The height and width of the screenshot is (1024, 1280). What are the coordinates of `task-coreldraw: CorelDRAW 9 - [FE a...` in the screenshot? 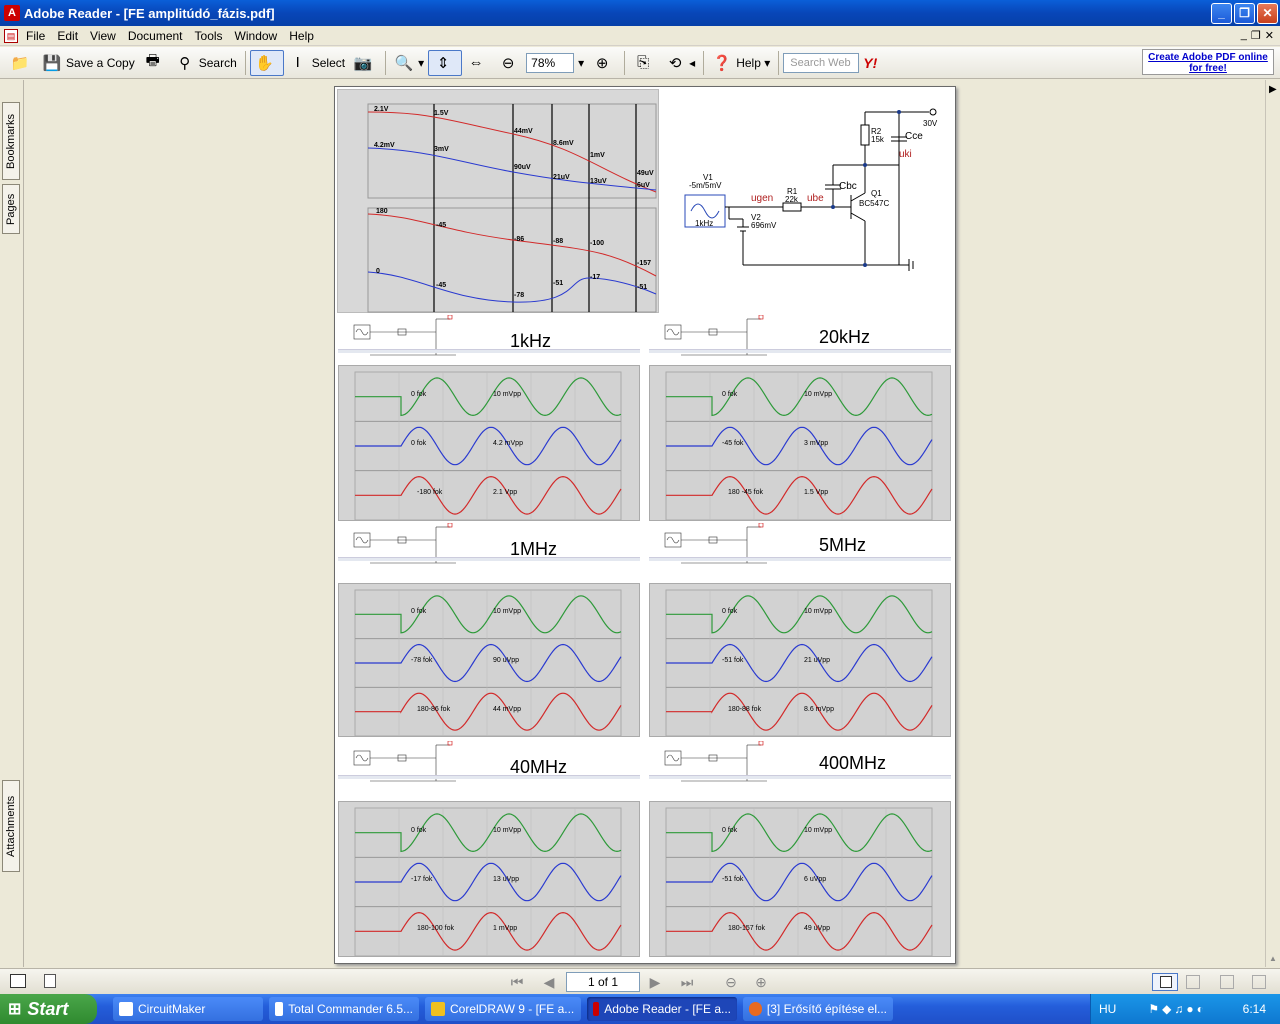 It's located at (503, 1009).